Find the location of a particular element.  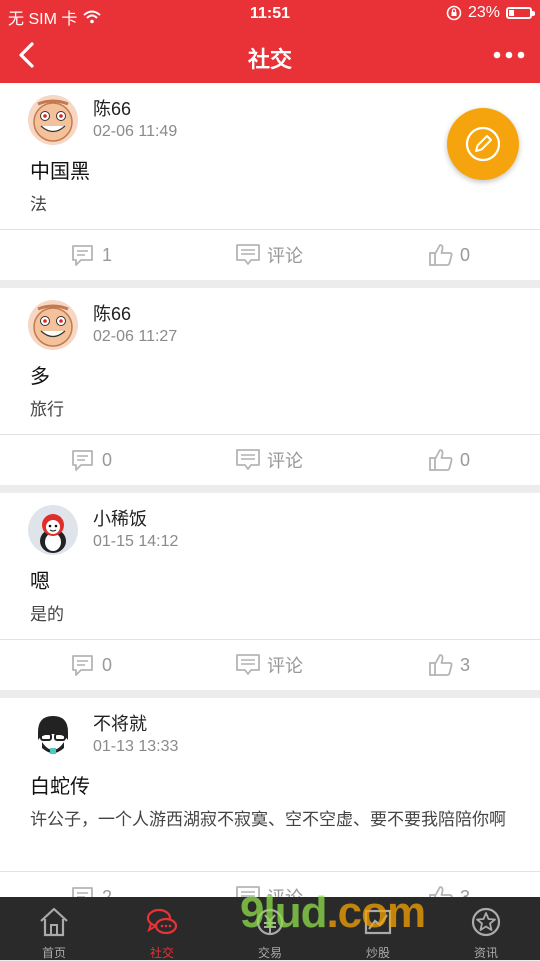

nav-bar: 社交 is located at coordinates (270, 55).